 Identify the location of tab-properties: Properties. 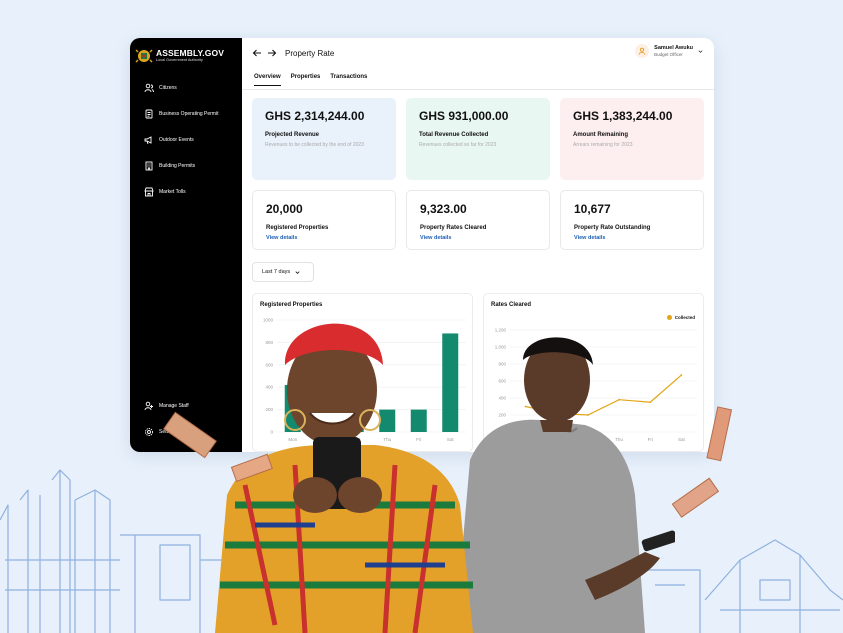
(306, 80).